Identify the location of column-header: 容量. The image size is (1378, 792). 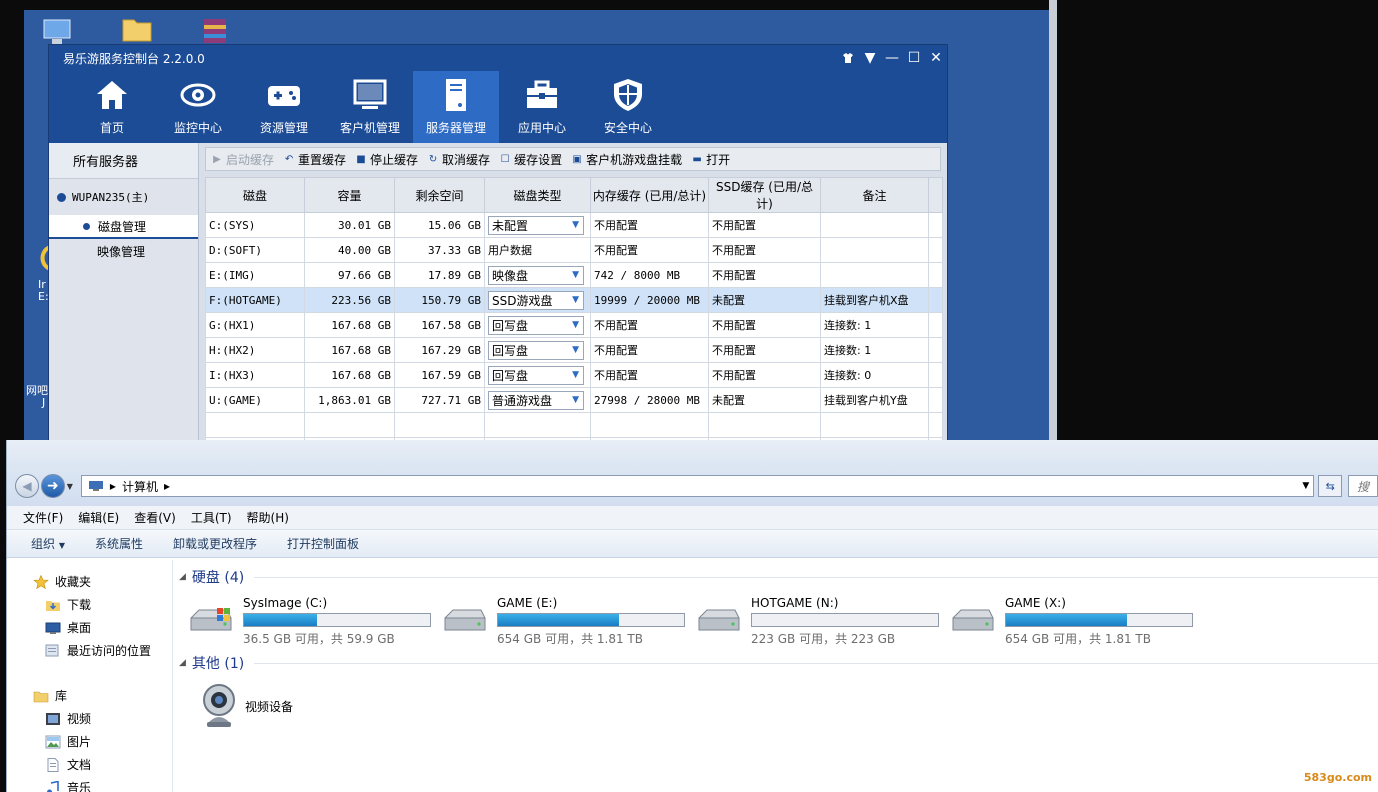
(349, 195).